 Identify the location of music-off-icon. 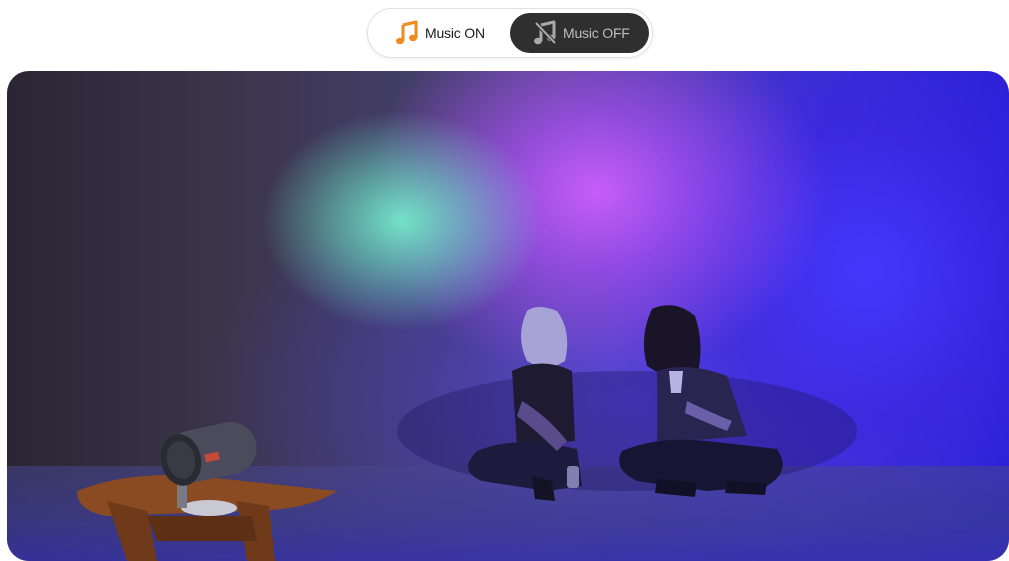
(545, 33).